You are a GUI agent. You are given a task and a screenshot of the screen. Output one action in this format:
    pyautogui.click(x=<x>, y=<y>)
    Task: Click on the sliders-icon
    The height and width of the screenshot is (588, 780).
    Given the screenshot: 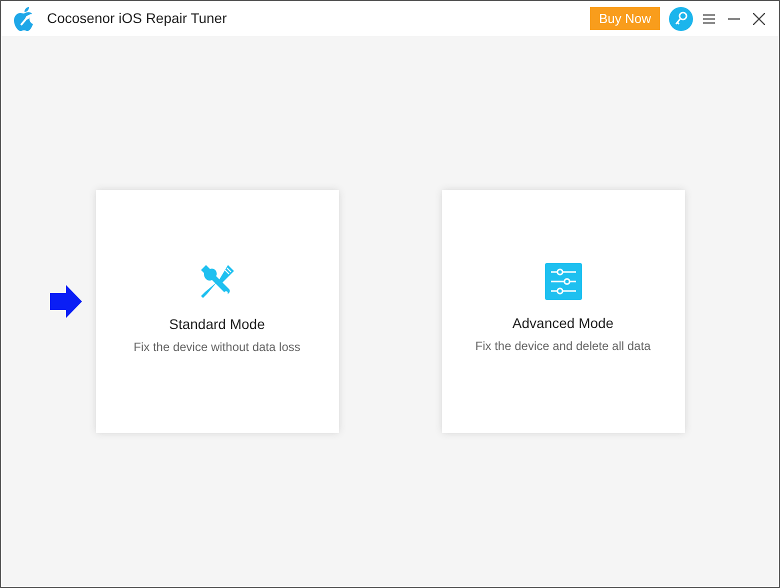 What is the action you would take?
    pyautogui.click(x=563, y=281)
    